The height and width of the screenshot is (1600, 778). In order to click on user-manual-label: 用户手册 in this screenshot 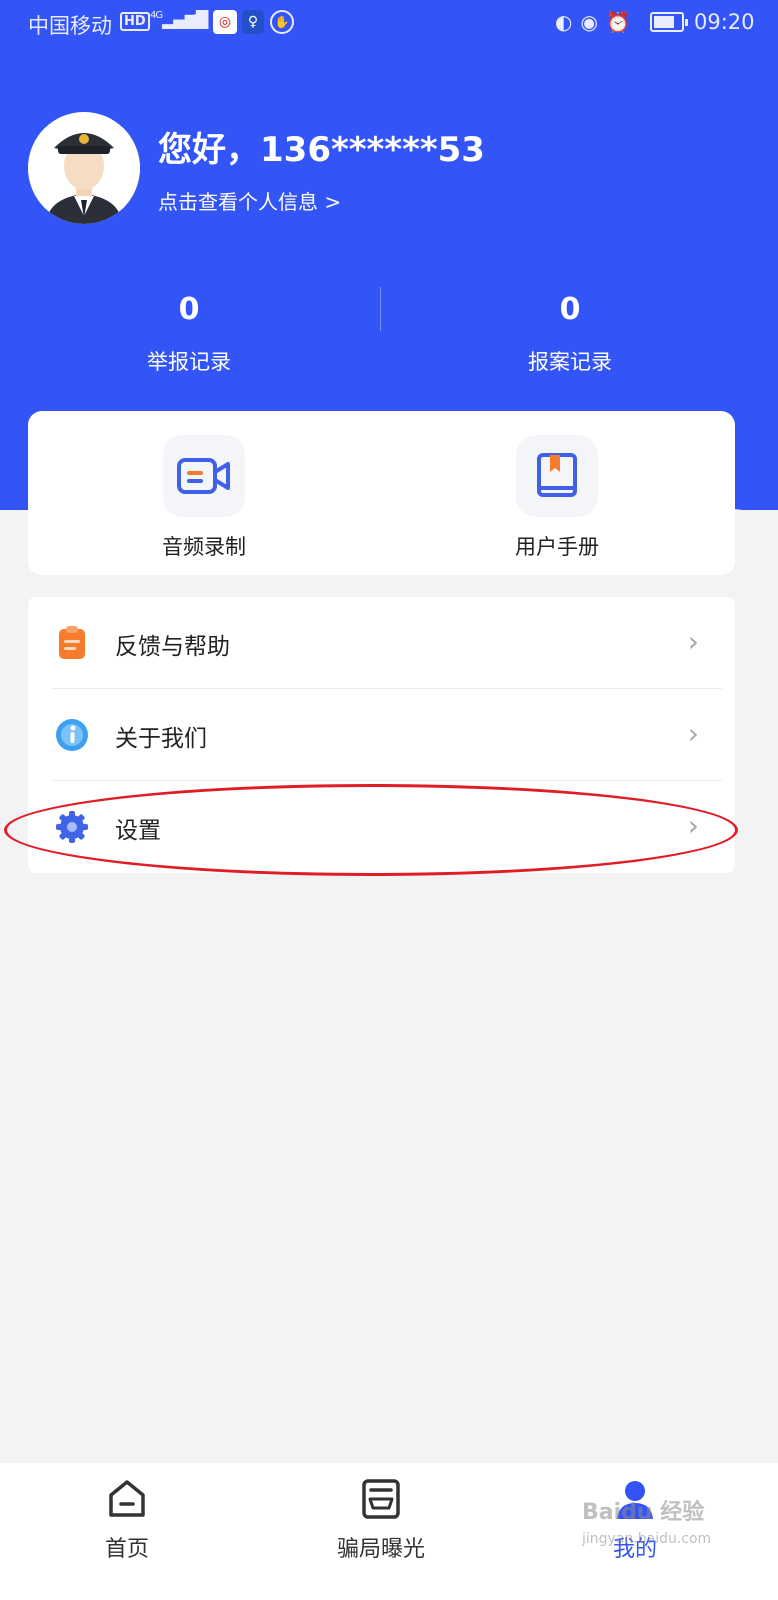, I will do `click(557, 547)`.